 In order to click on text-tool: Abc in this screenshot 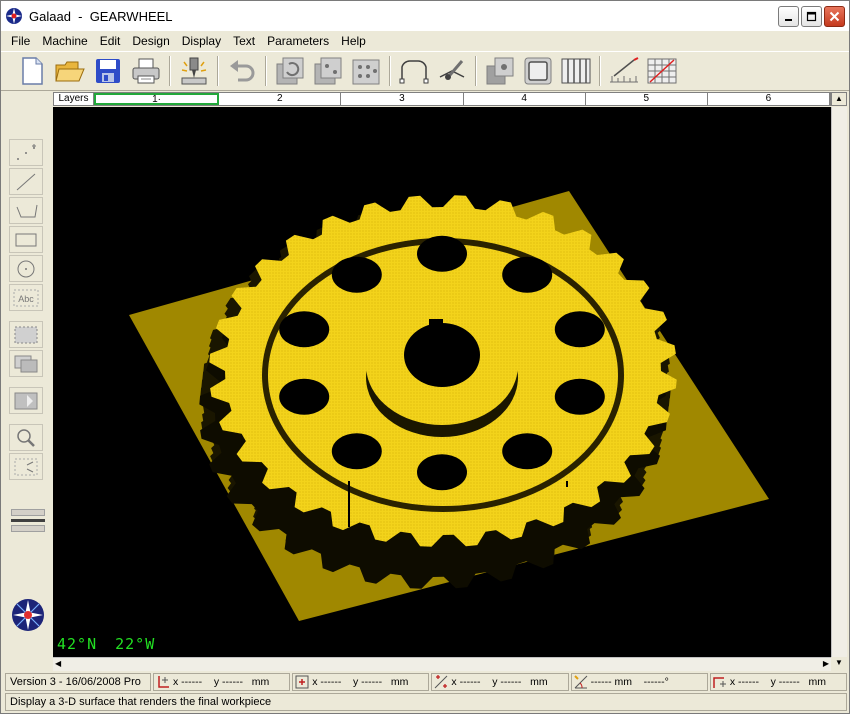, I will do `click(26, 297)`.